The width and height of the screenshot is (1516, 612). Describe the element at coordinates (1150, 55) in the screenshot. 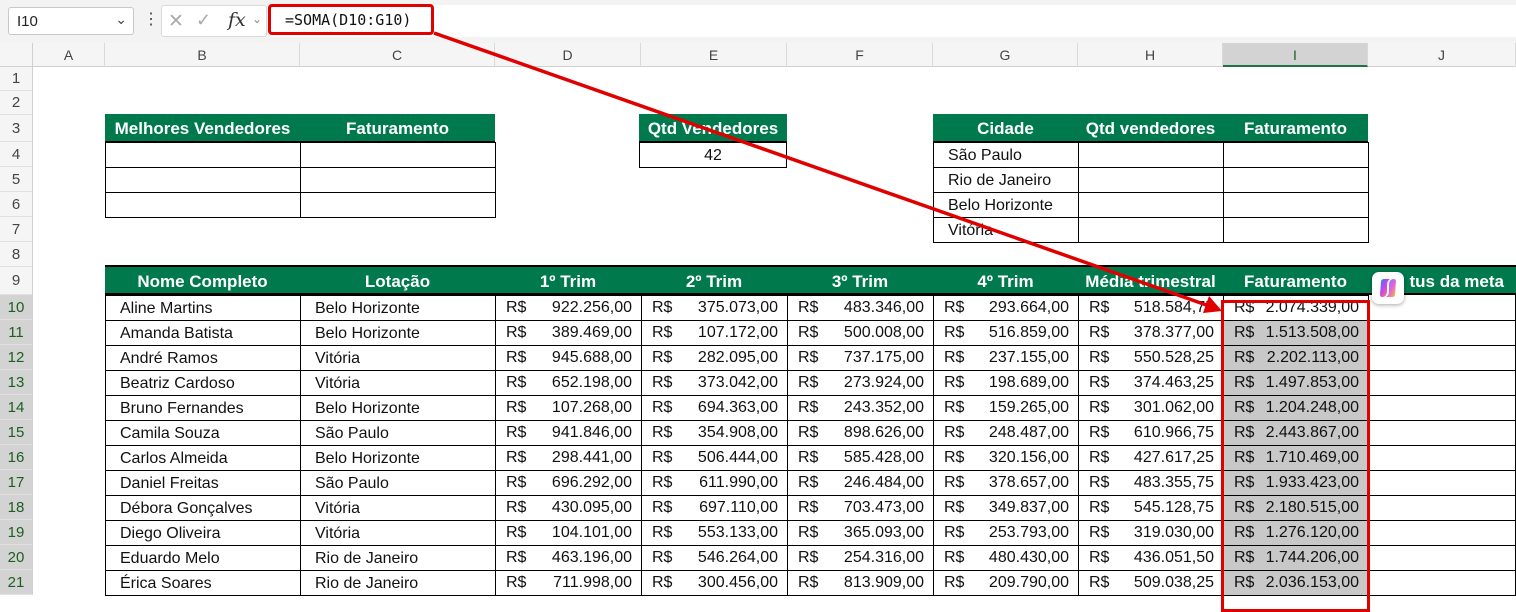

I see `column-header-h: H` at that location.